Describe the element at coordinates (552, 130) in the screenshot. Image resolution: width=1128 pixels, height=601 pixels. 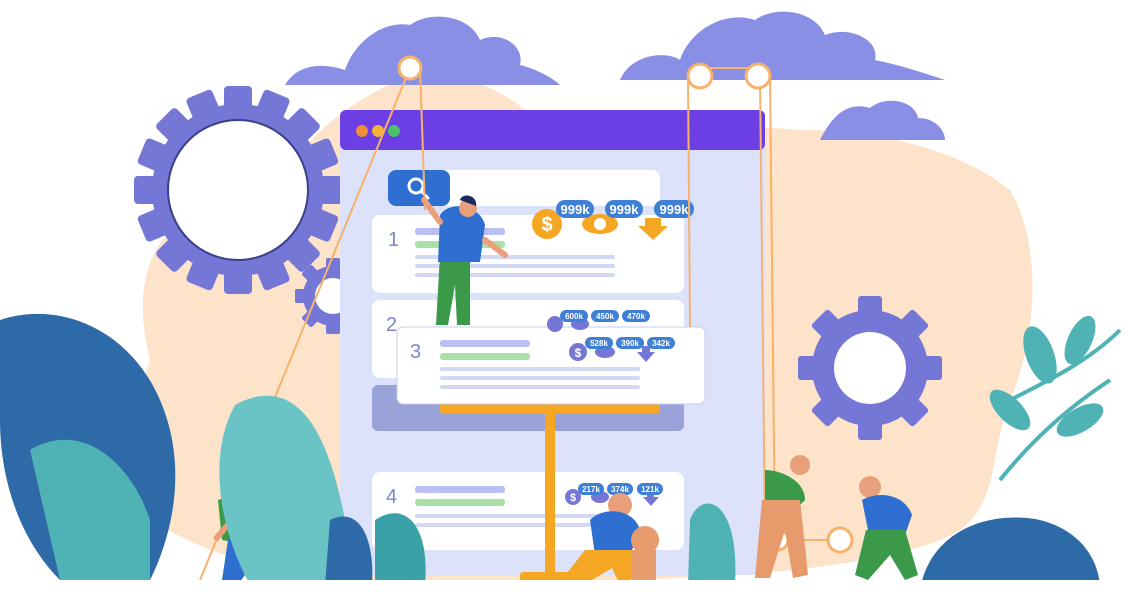
I see `browser-titlebar` at that location.